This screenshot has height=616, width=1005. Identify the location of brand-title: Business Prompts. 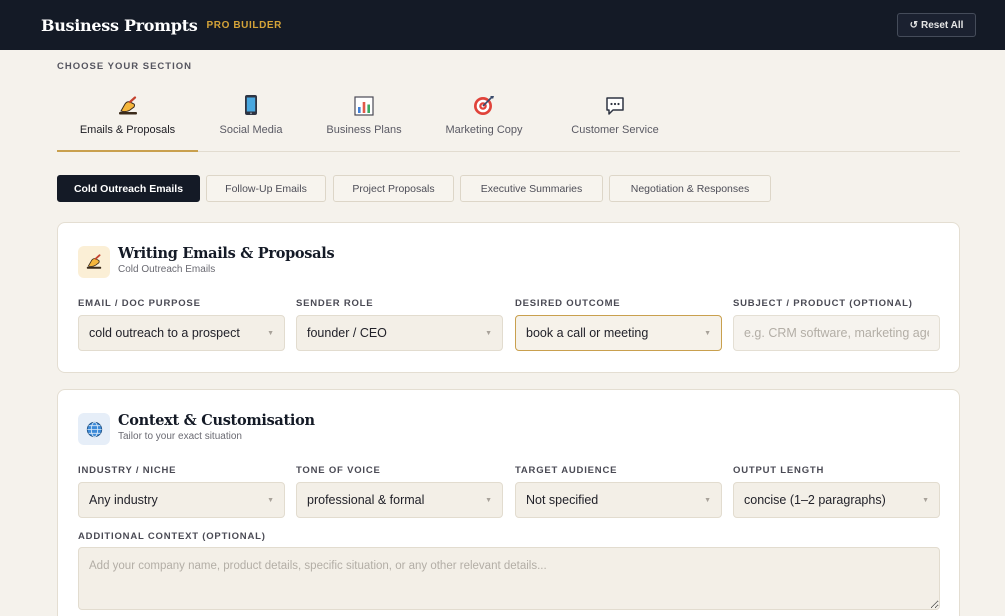
(119, 25).